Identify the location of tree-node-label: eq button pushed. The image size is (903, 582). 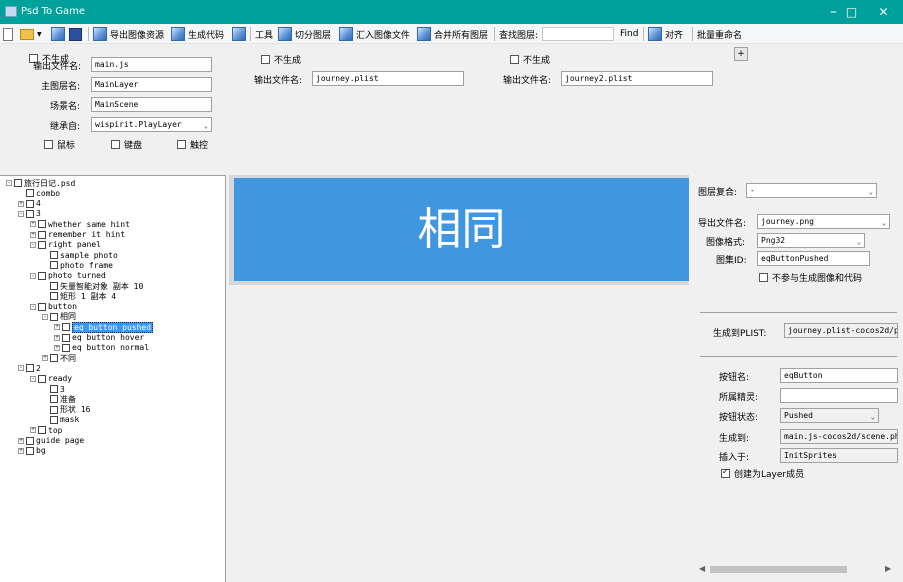
(113, 327).